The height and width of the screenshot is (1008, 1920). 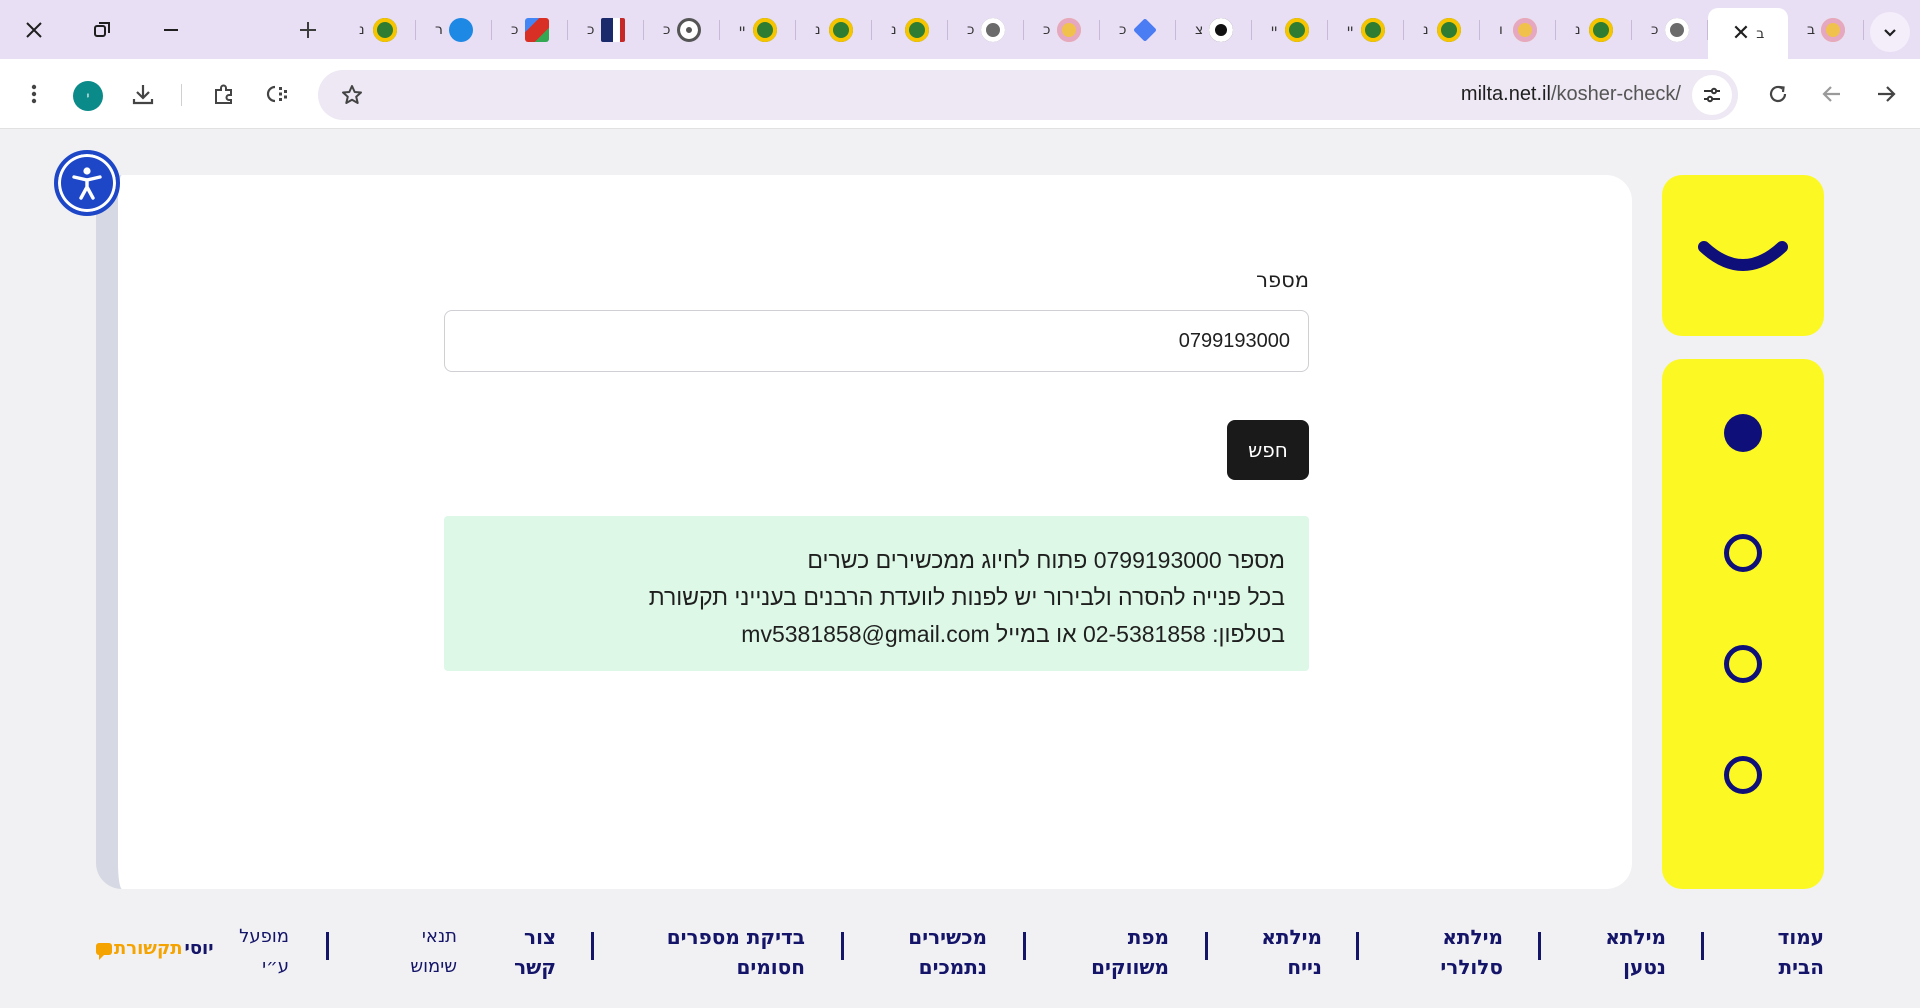 I want to click on browser-tab: ב, so click(x=1826, y=30).